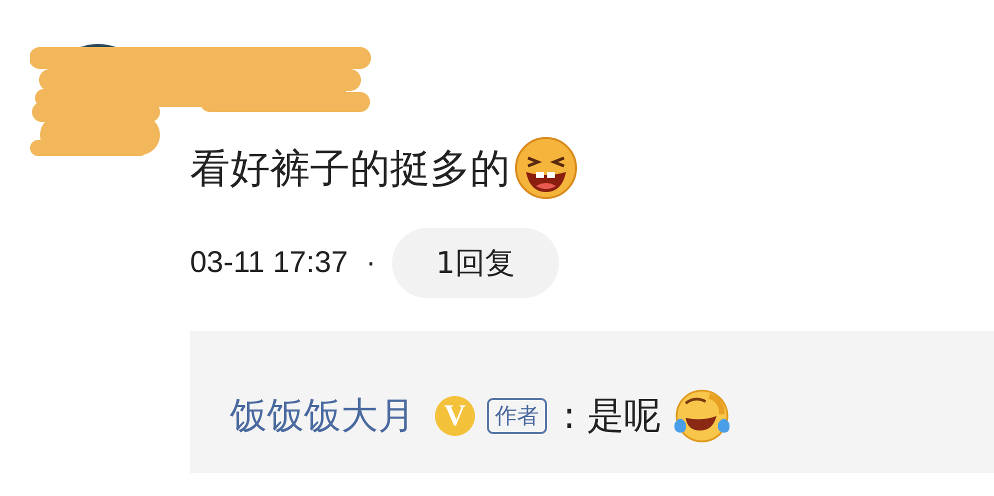 Image resolution: width=994 pixels, height=496 pixels. I want to click on comment-text: 看好裤子的挺多的, so click(350, 169).